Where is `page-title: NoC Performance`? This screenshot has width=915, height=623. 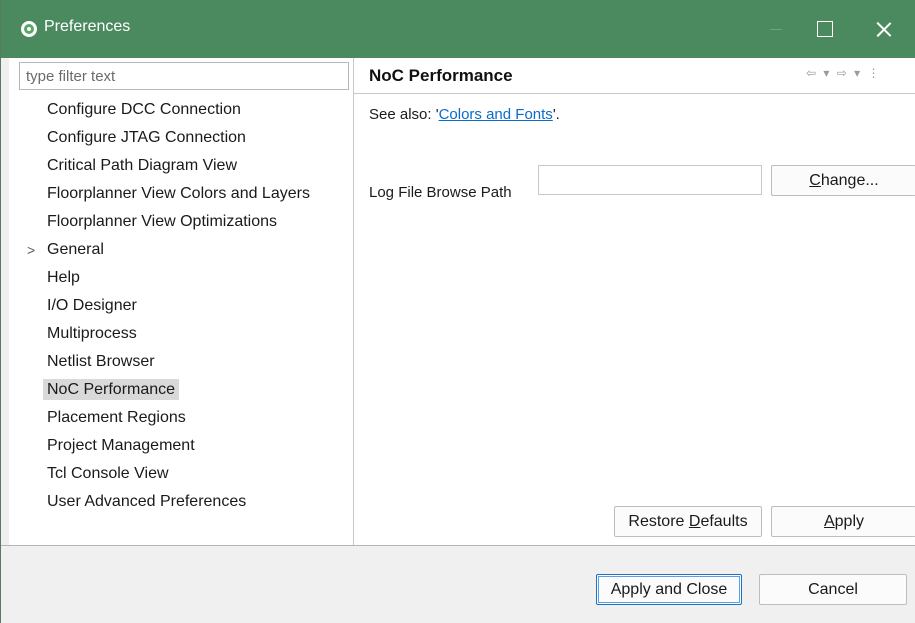
page-title: NoC Performance is located at coordinates (441, 75).